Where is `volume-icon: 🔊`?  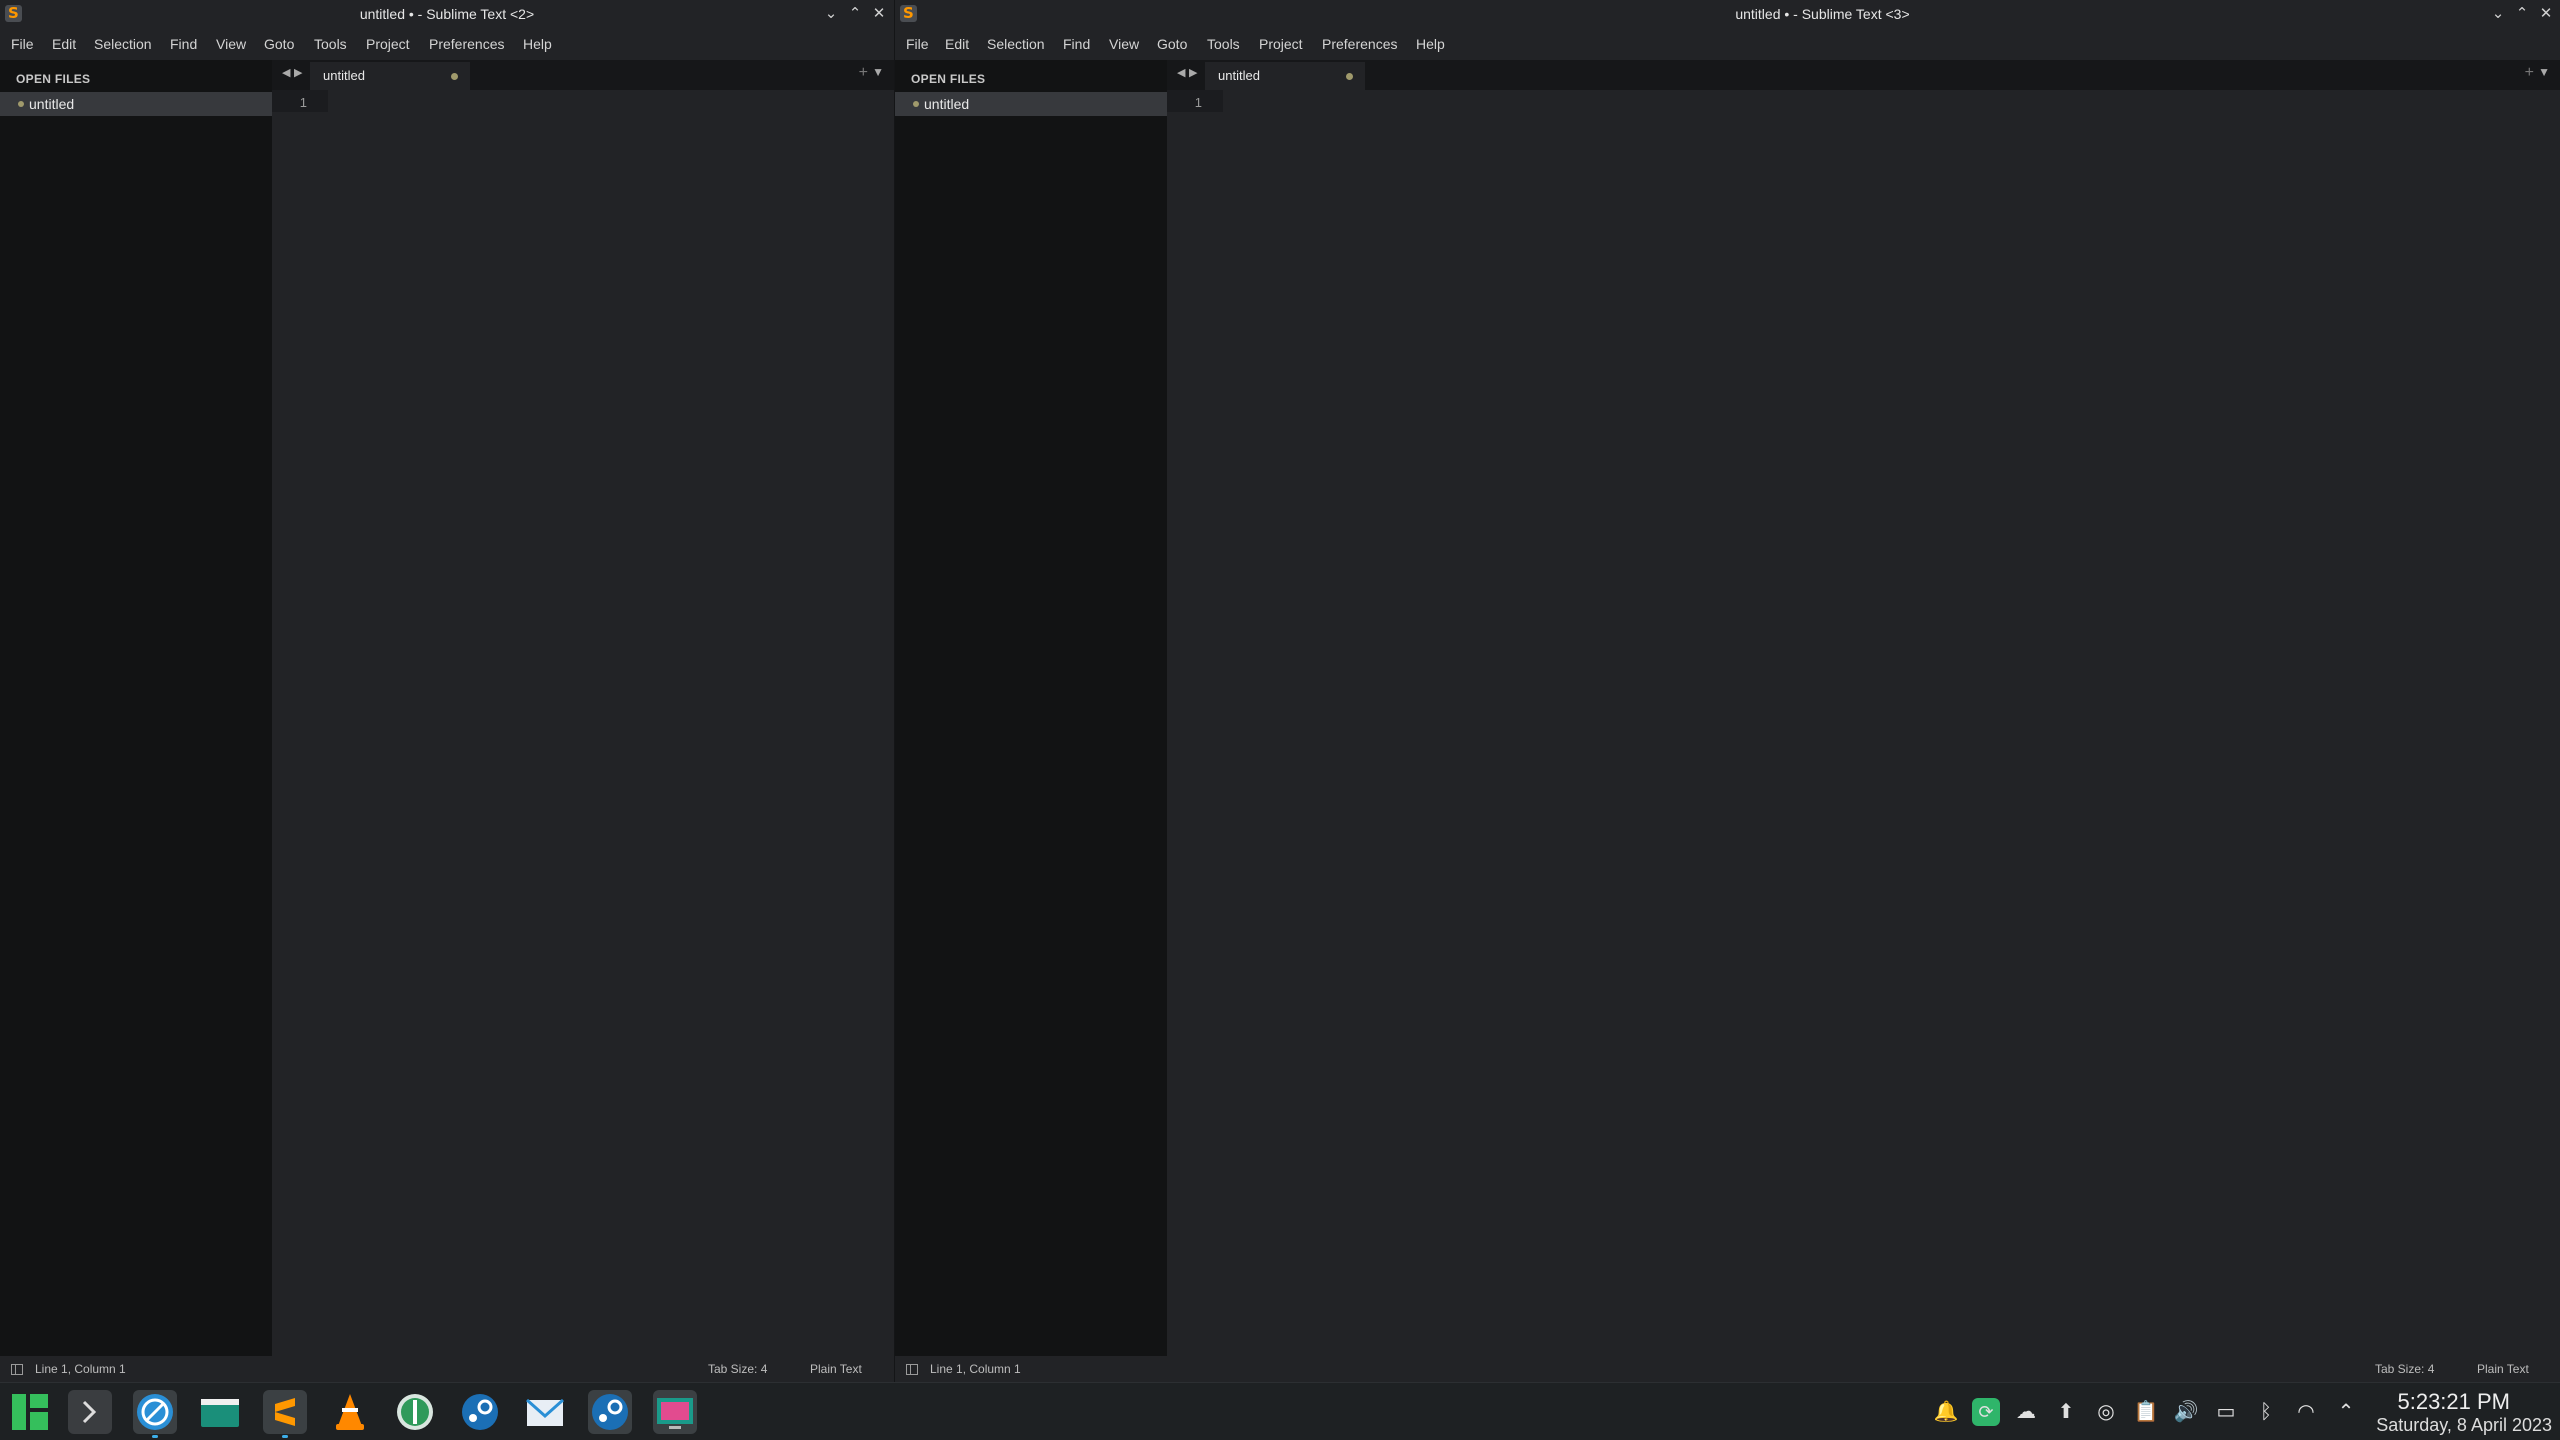
volume-icon: 🔊 is located at coordinates (2186, 1412).